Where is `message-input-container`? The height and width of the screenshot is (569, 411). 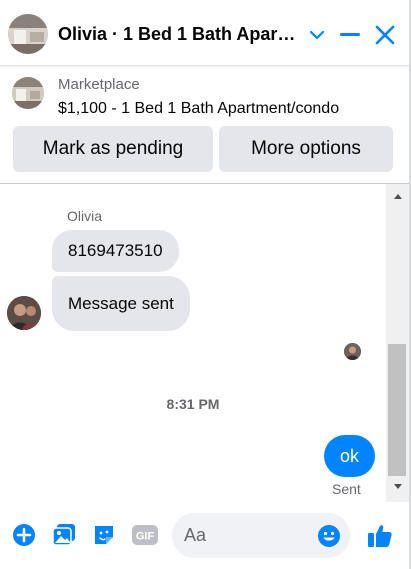
message-input-container is located at coordinates (261, 535).